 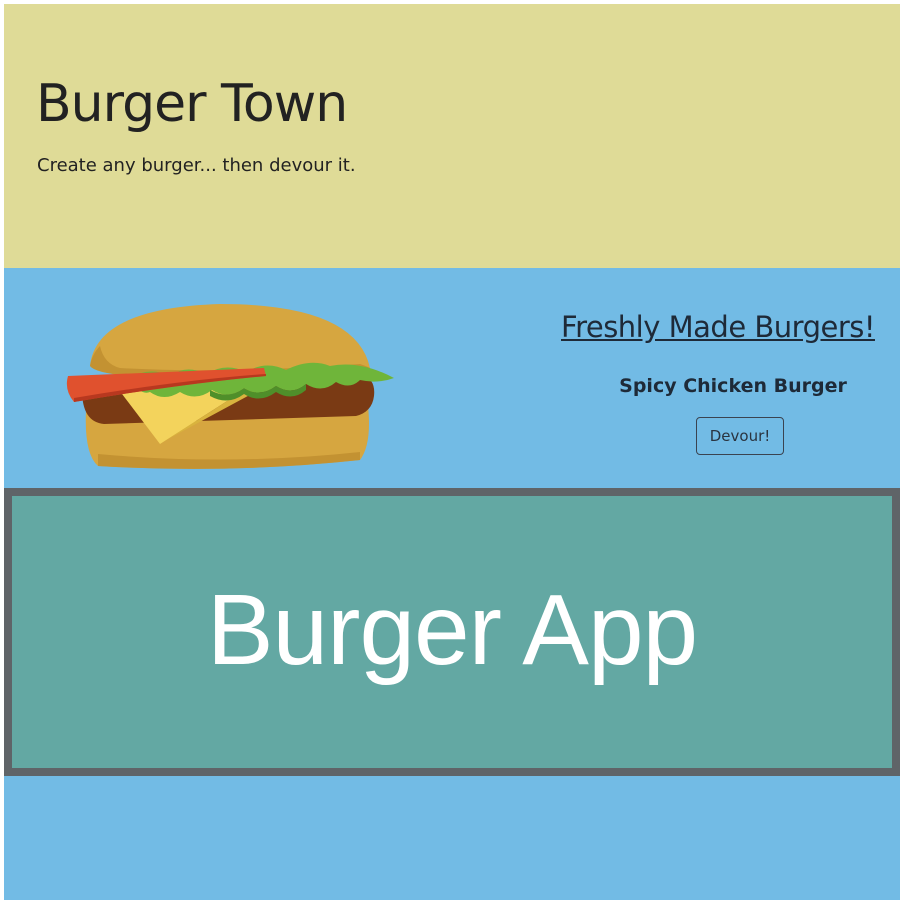 What do you see at coordinates (196, 165) in the screenshot?
I see `tagline: Create any burger... then devour it.` at bounding box center [196, 165].